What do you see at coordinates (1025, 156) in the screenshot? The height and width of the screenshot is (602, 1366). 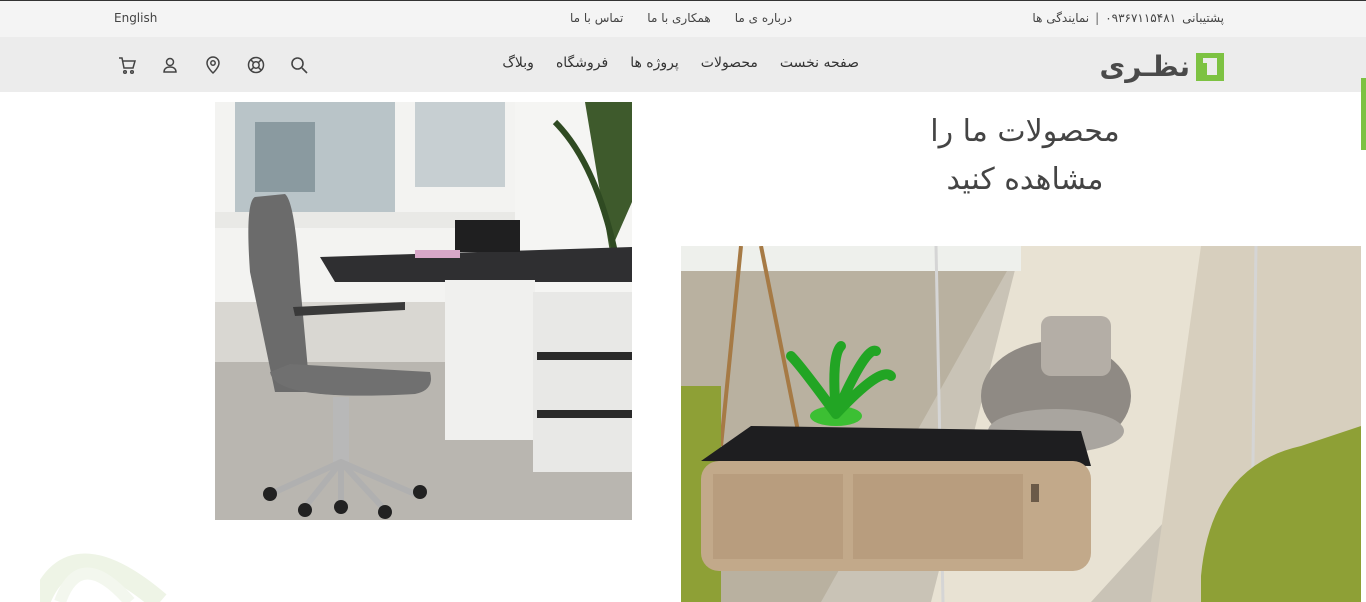 I see `hero-heading: محصولات ما را مشاهده کنید` at bounding box center [1025, 156].